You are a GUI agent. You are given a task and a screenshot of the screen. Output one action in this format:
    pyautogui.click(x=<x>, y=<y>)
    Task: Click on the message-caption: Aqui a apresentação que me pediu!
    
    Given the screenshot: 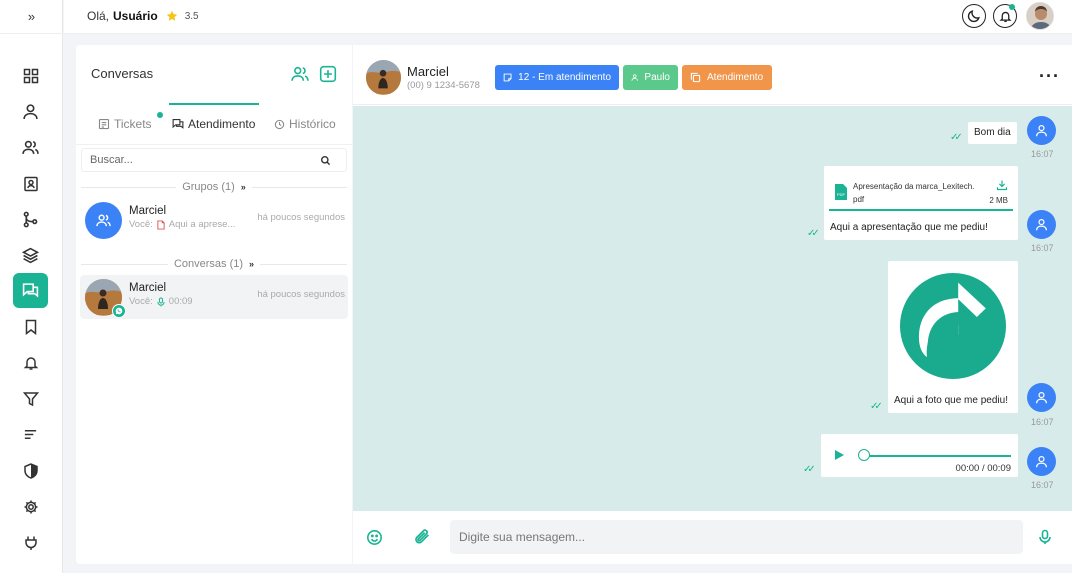 What is the action you would take?
    pyautogui.click(x=909, y=227)
    